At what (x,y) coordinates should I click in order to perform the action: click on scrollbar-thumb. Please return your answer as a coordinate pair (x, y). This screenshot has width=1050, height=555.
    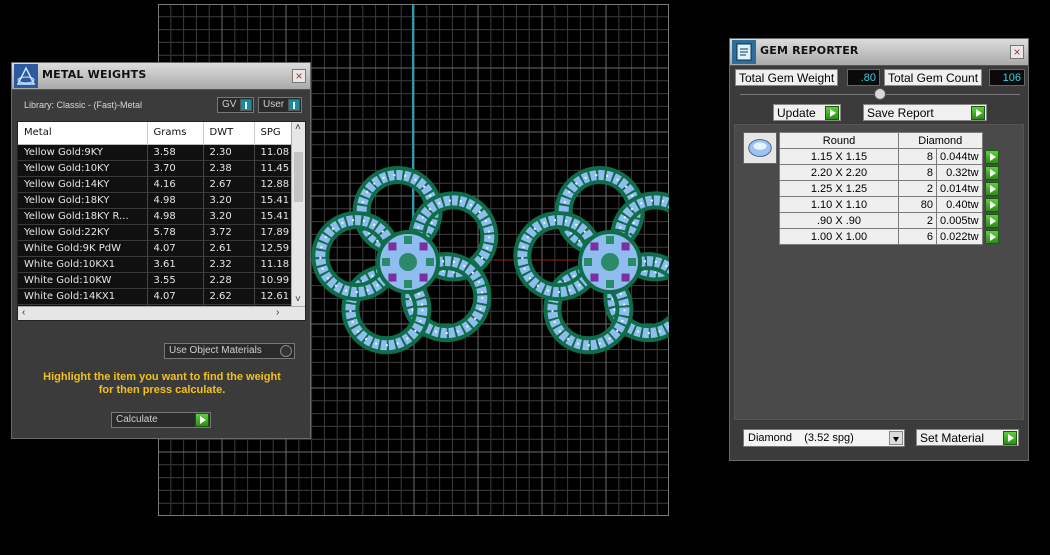
    Looking at the image, I should click on (298, 177).